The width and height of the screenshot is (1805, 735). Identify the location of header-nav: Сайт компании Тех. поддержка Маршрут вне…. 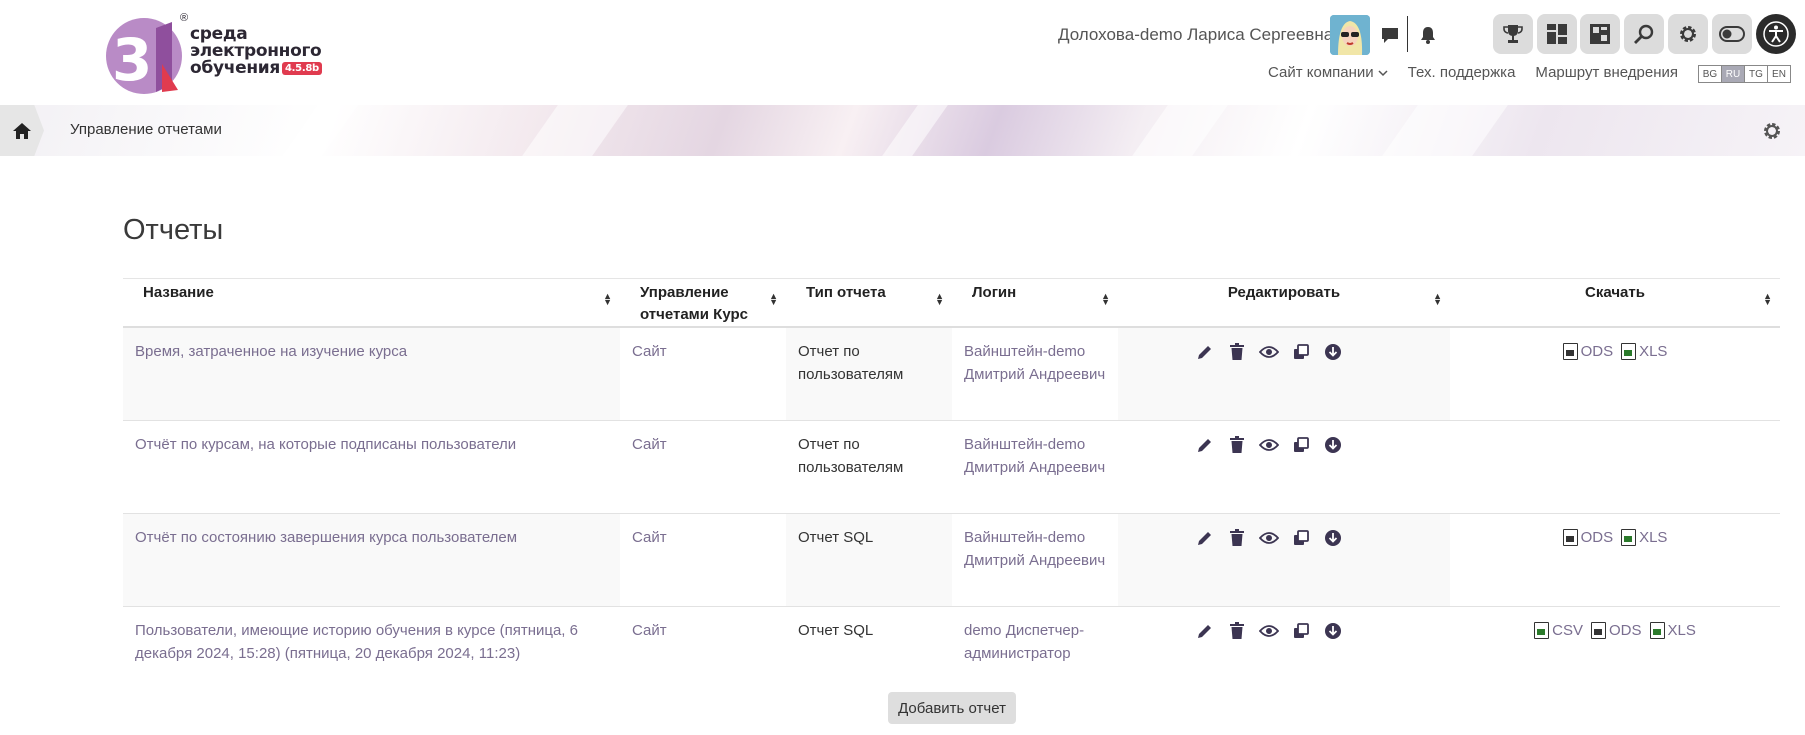
(1473, 72).